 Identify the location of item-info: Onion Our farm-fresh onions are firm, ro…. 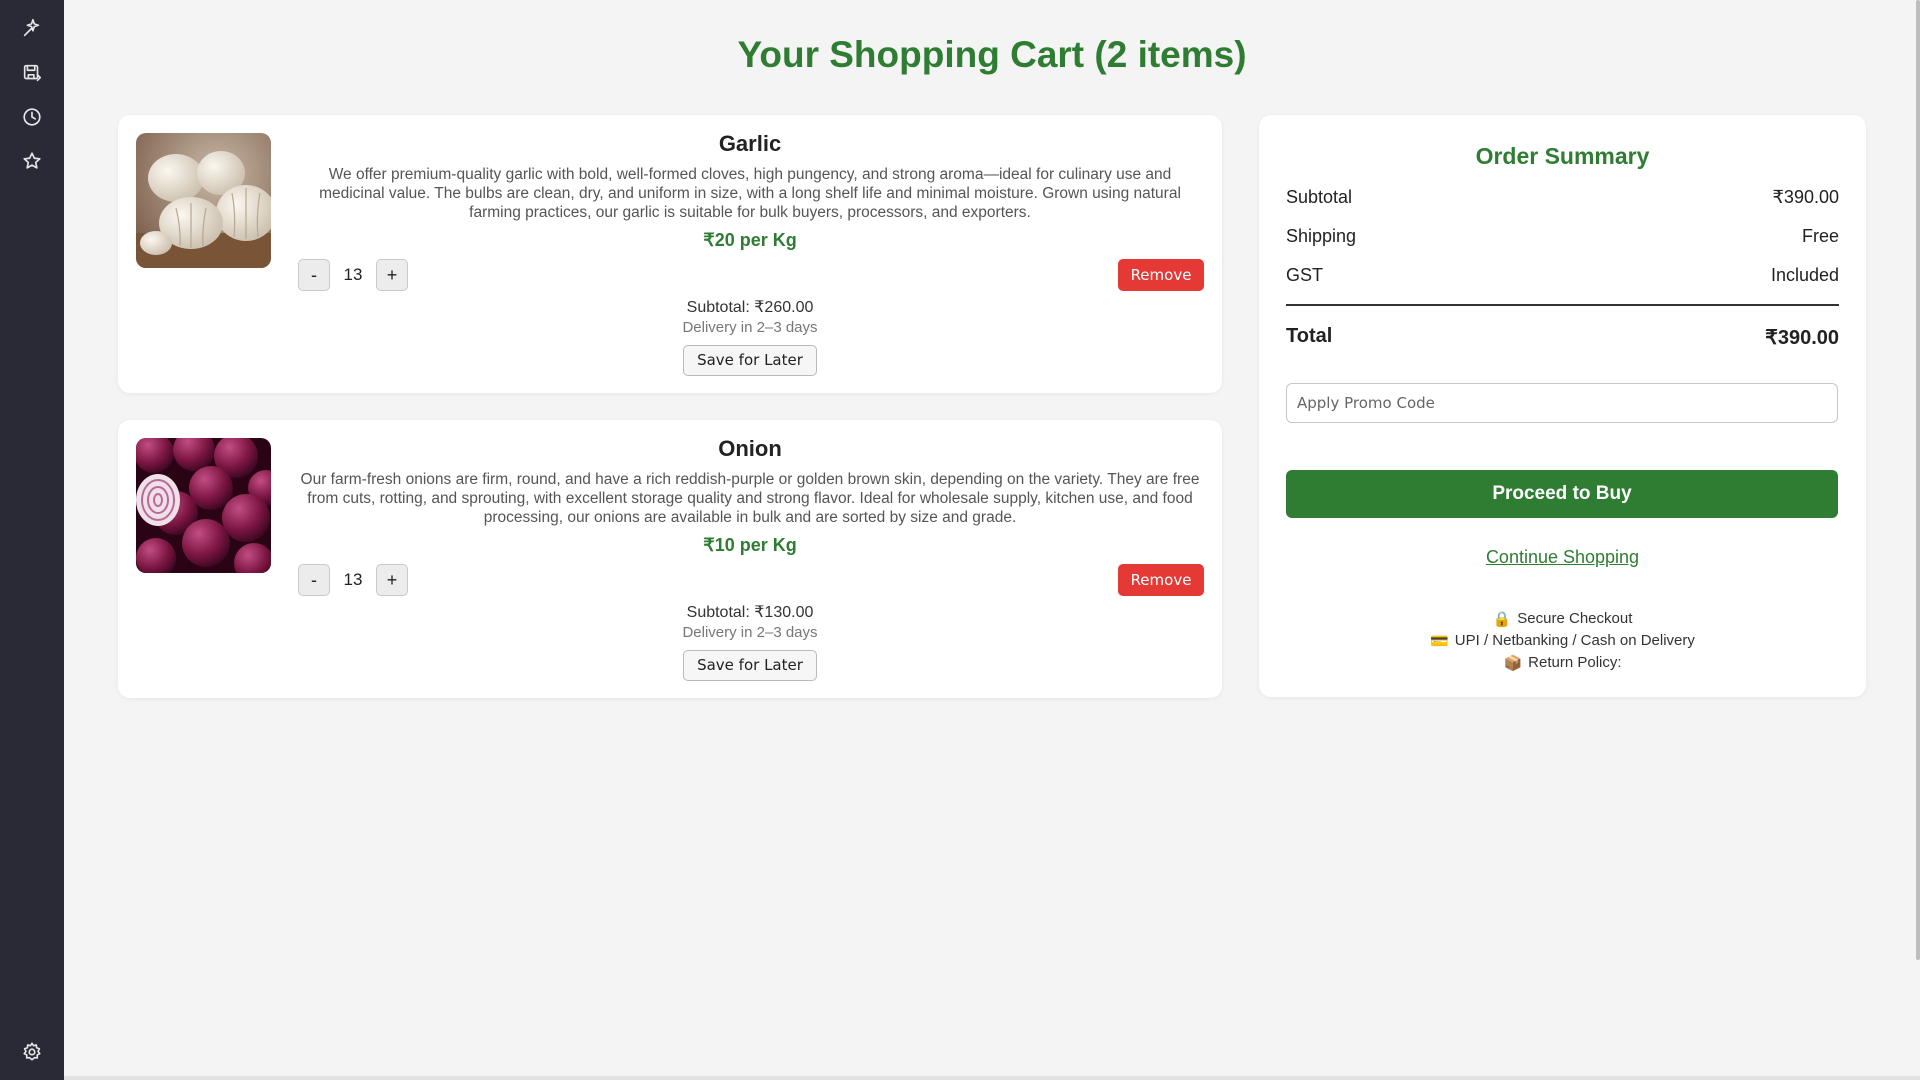
(750, 496).